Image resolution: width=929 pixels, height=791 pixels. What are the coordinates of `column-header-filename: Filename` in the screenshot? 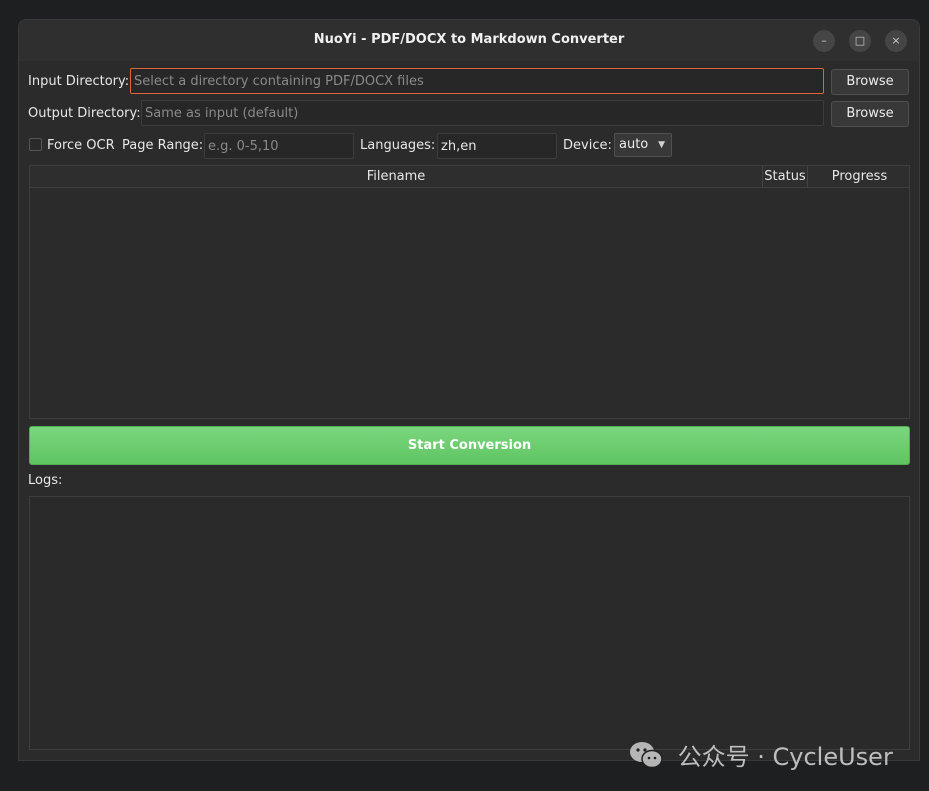 It's located at (396, 177).